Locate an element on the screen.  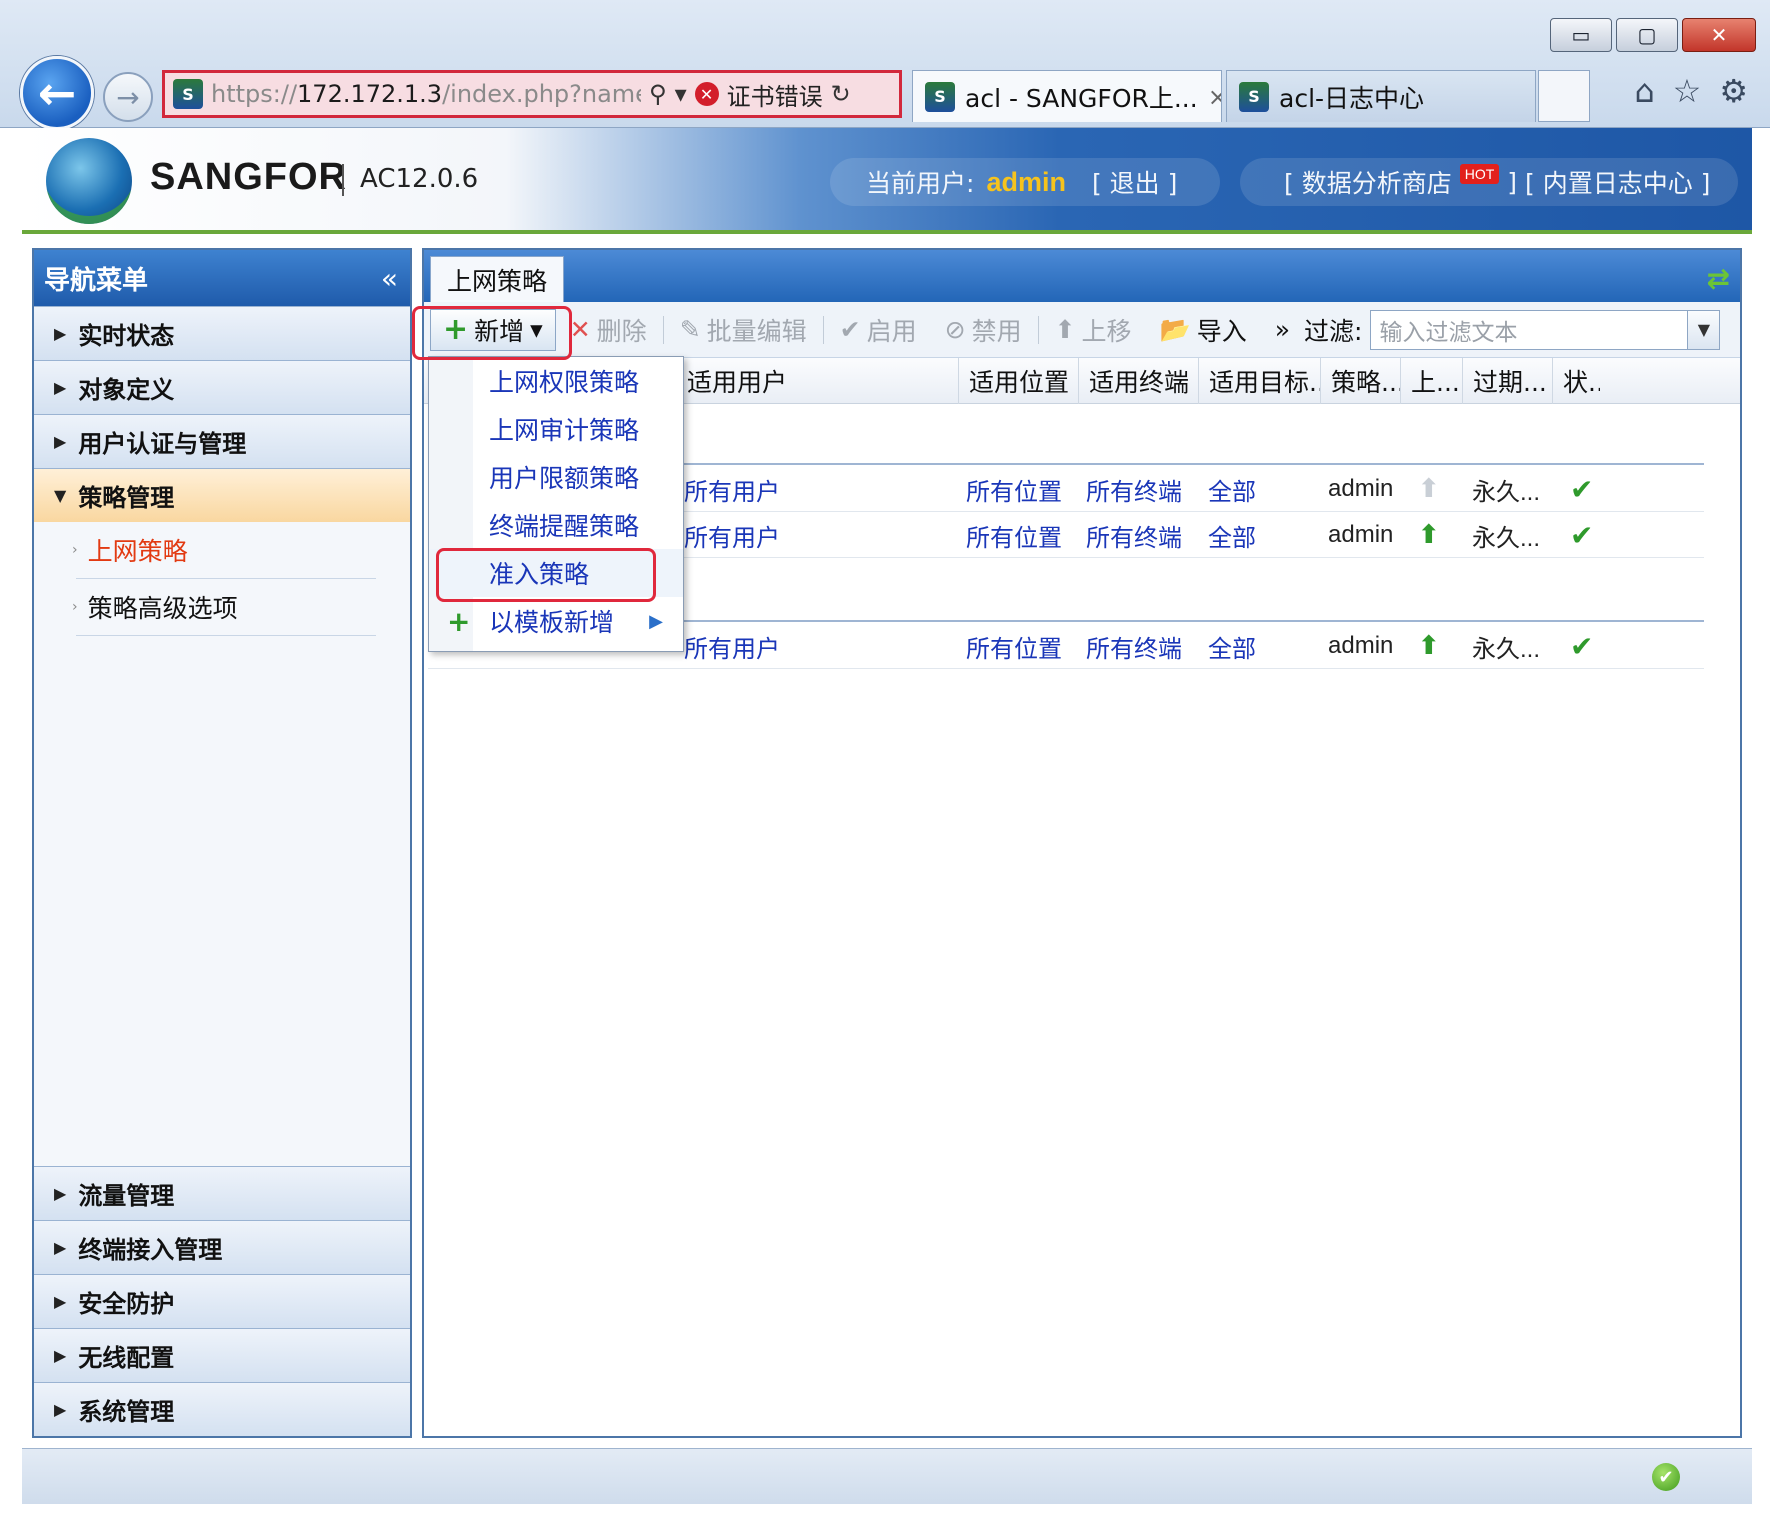
pencil-icon: ✎ is located at coordinates (690, 329).